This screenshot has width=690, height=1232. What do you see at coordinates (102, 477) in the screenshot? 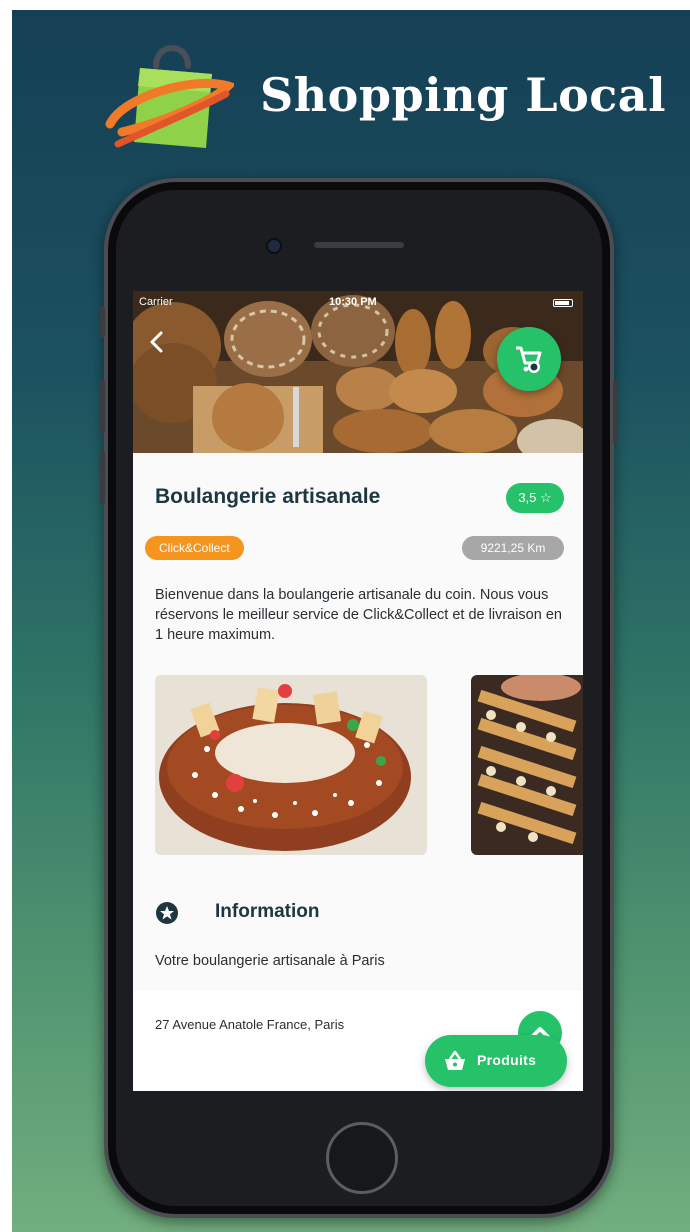
I see `volume-down-button` at bounding box center [102, 477].